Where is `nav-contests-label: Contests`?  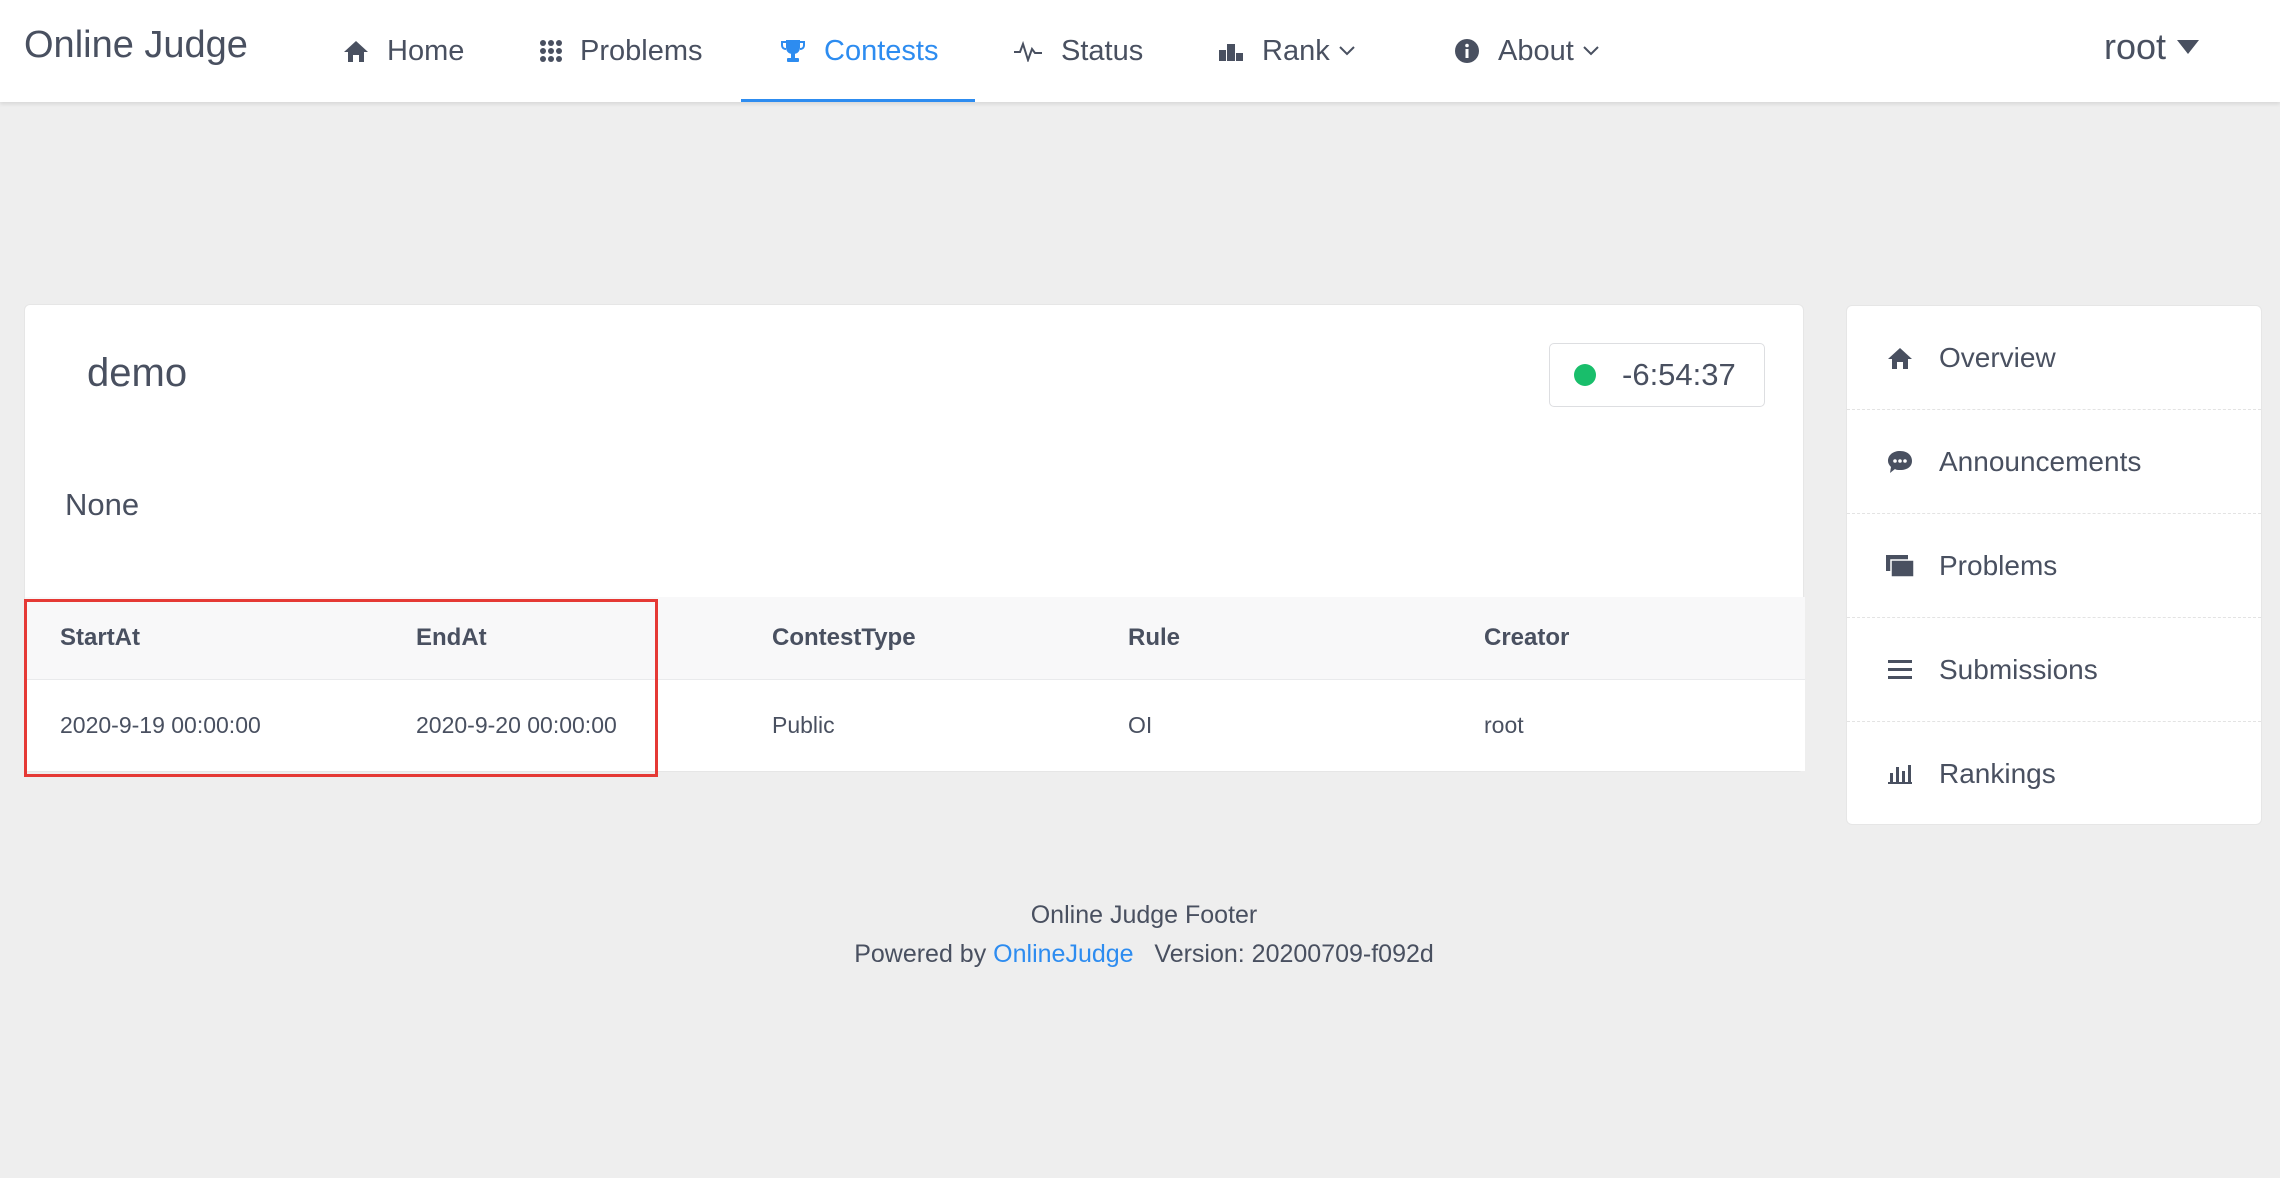
nav-contests-label: Contests is located at coordinates (881, 50).